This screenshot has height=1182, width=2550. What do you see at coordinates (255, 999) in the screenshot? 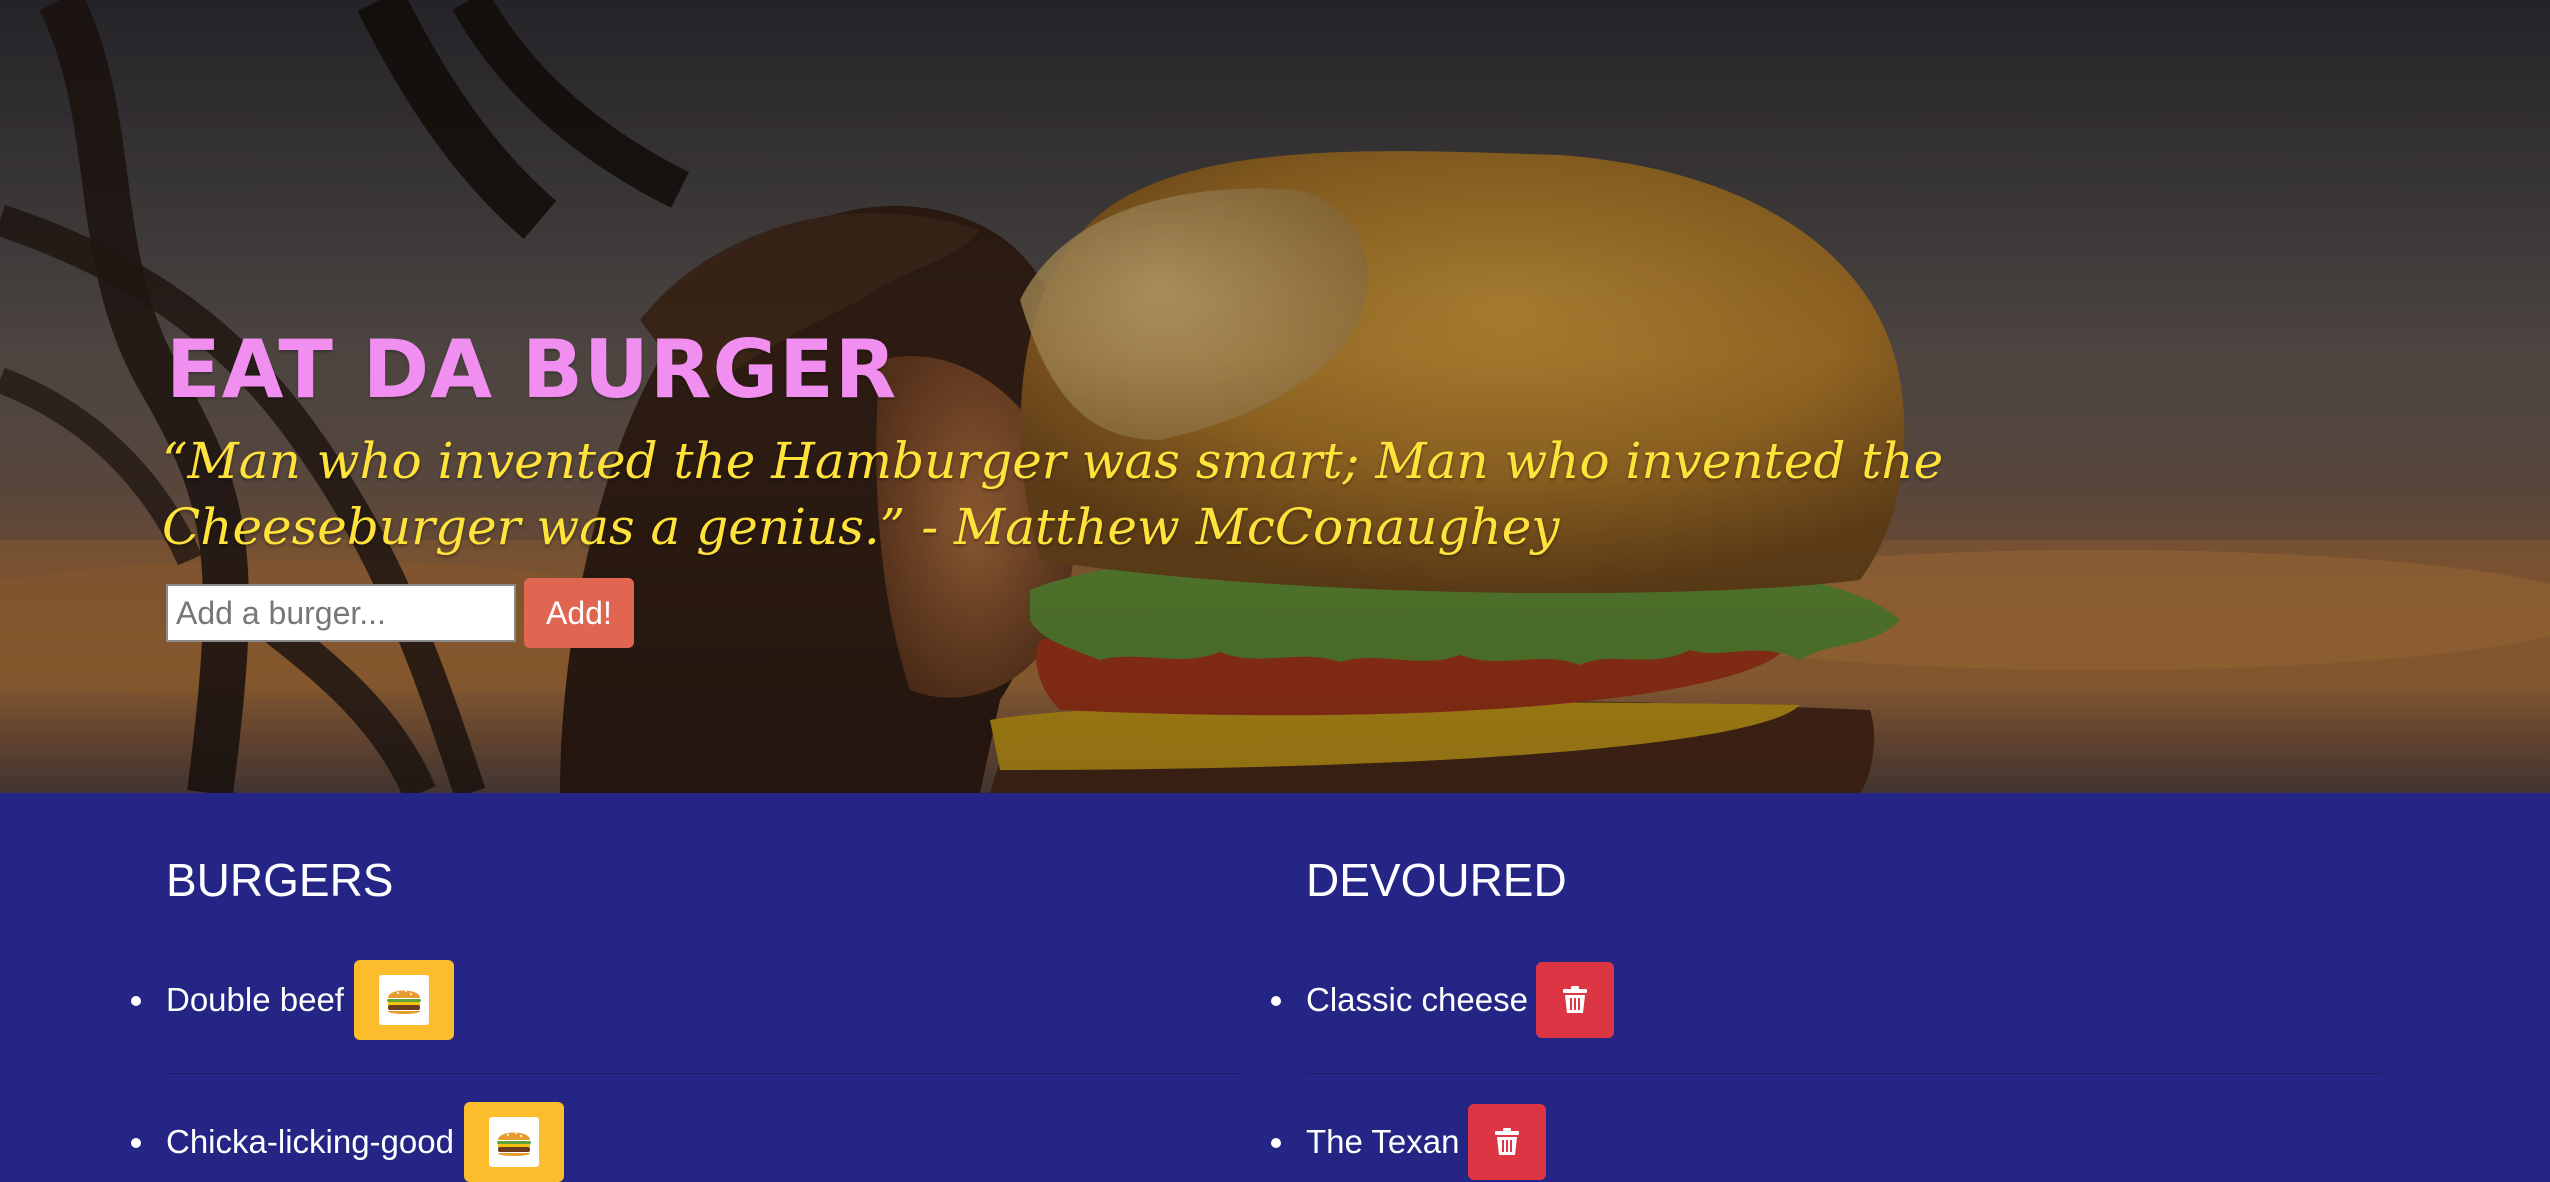
I see `burger-name: Double beef` at bounding box center [255, 999].